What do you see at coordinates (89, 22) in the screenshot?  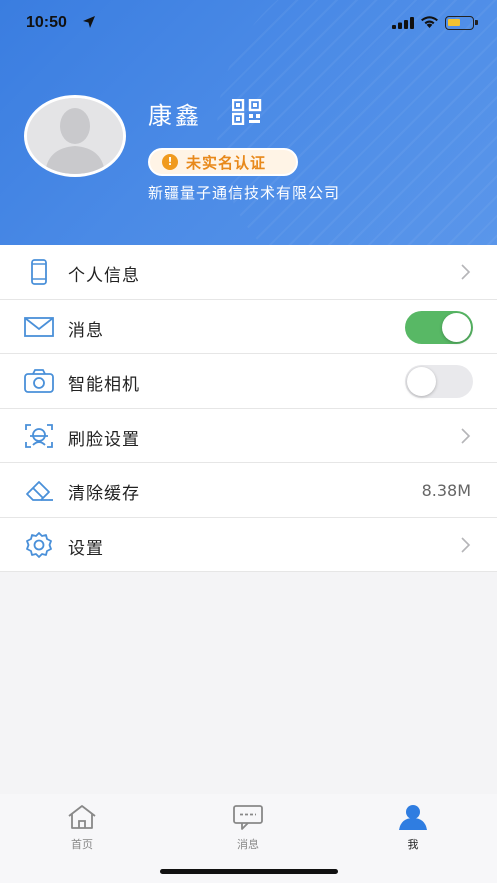 I see `location-arrow-icon` at bounding box center [89, 22].